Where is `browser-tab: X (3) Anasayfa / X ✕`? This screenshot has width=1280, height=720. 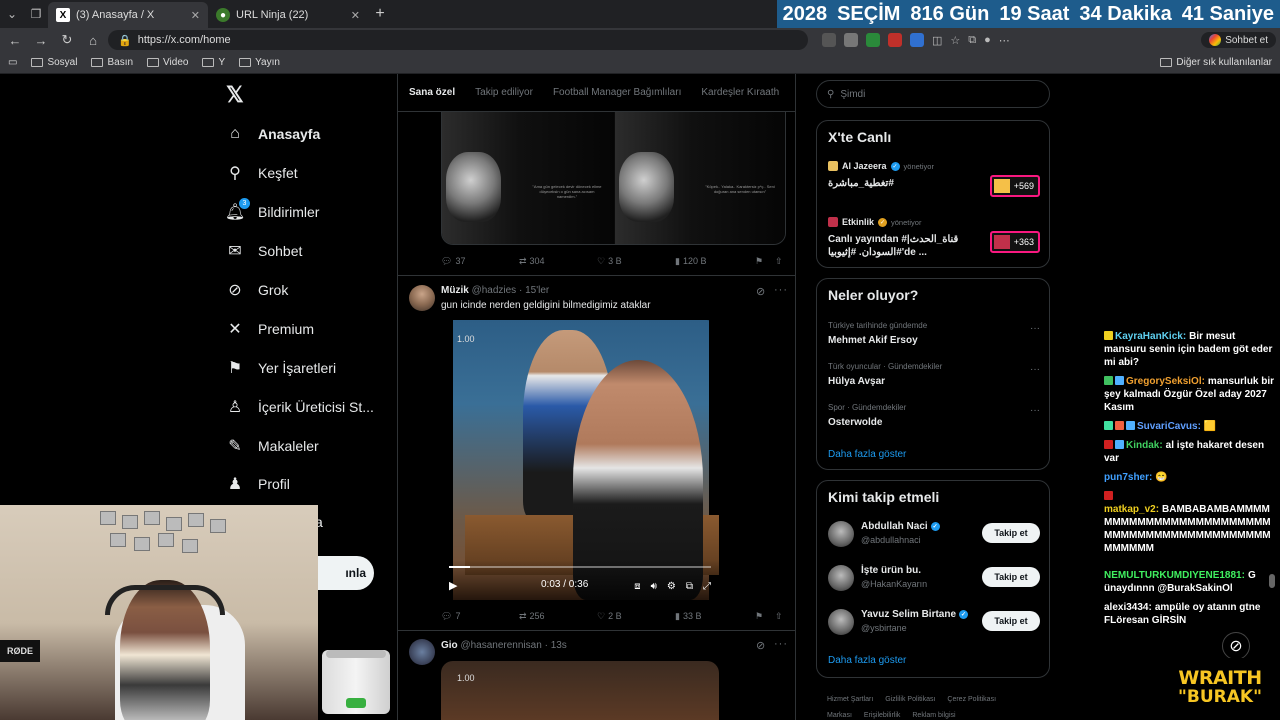
browser-tab: X (3) Anasayfa / X ✕ is located at coordinates (128, 15).